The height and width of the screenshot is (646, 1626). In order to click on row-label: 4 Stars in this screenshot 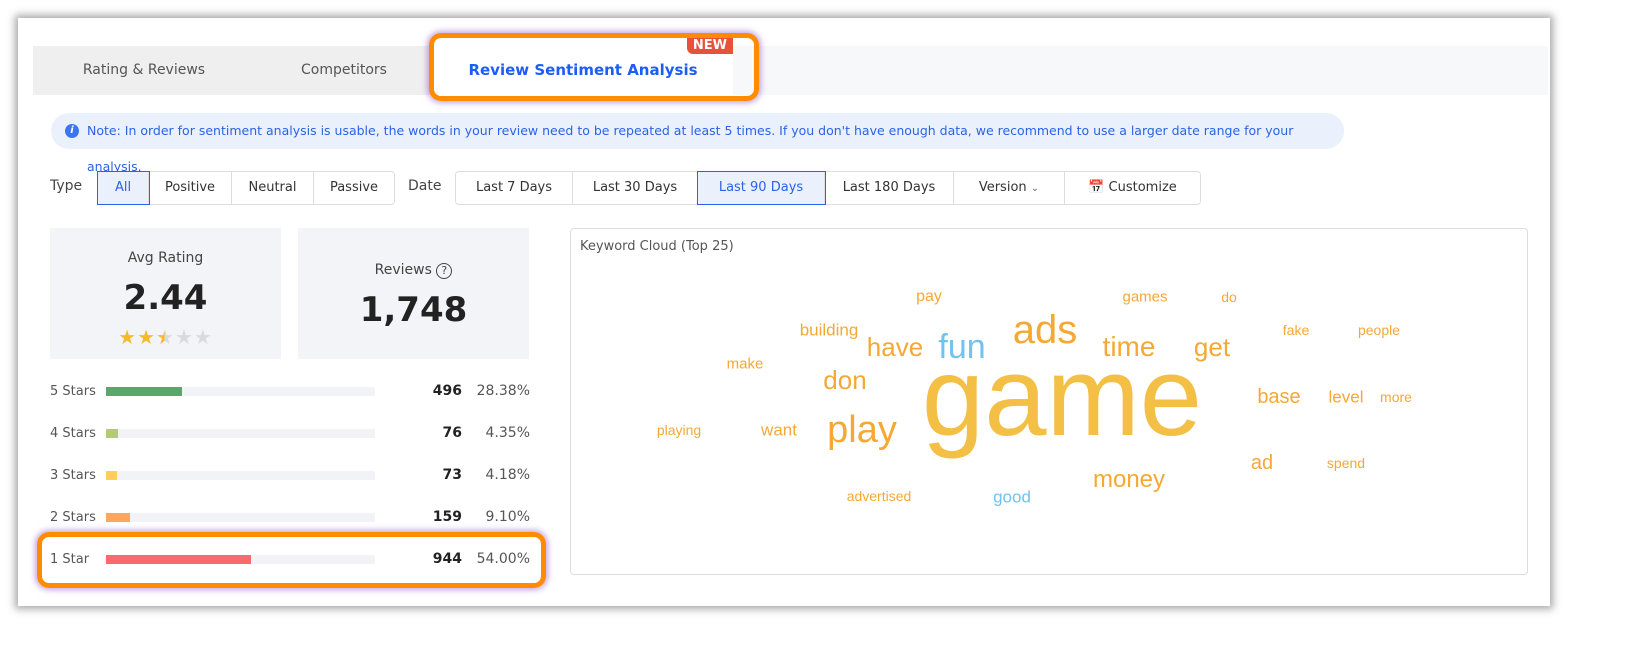, I will do `click(73, 433)`.